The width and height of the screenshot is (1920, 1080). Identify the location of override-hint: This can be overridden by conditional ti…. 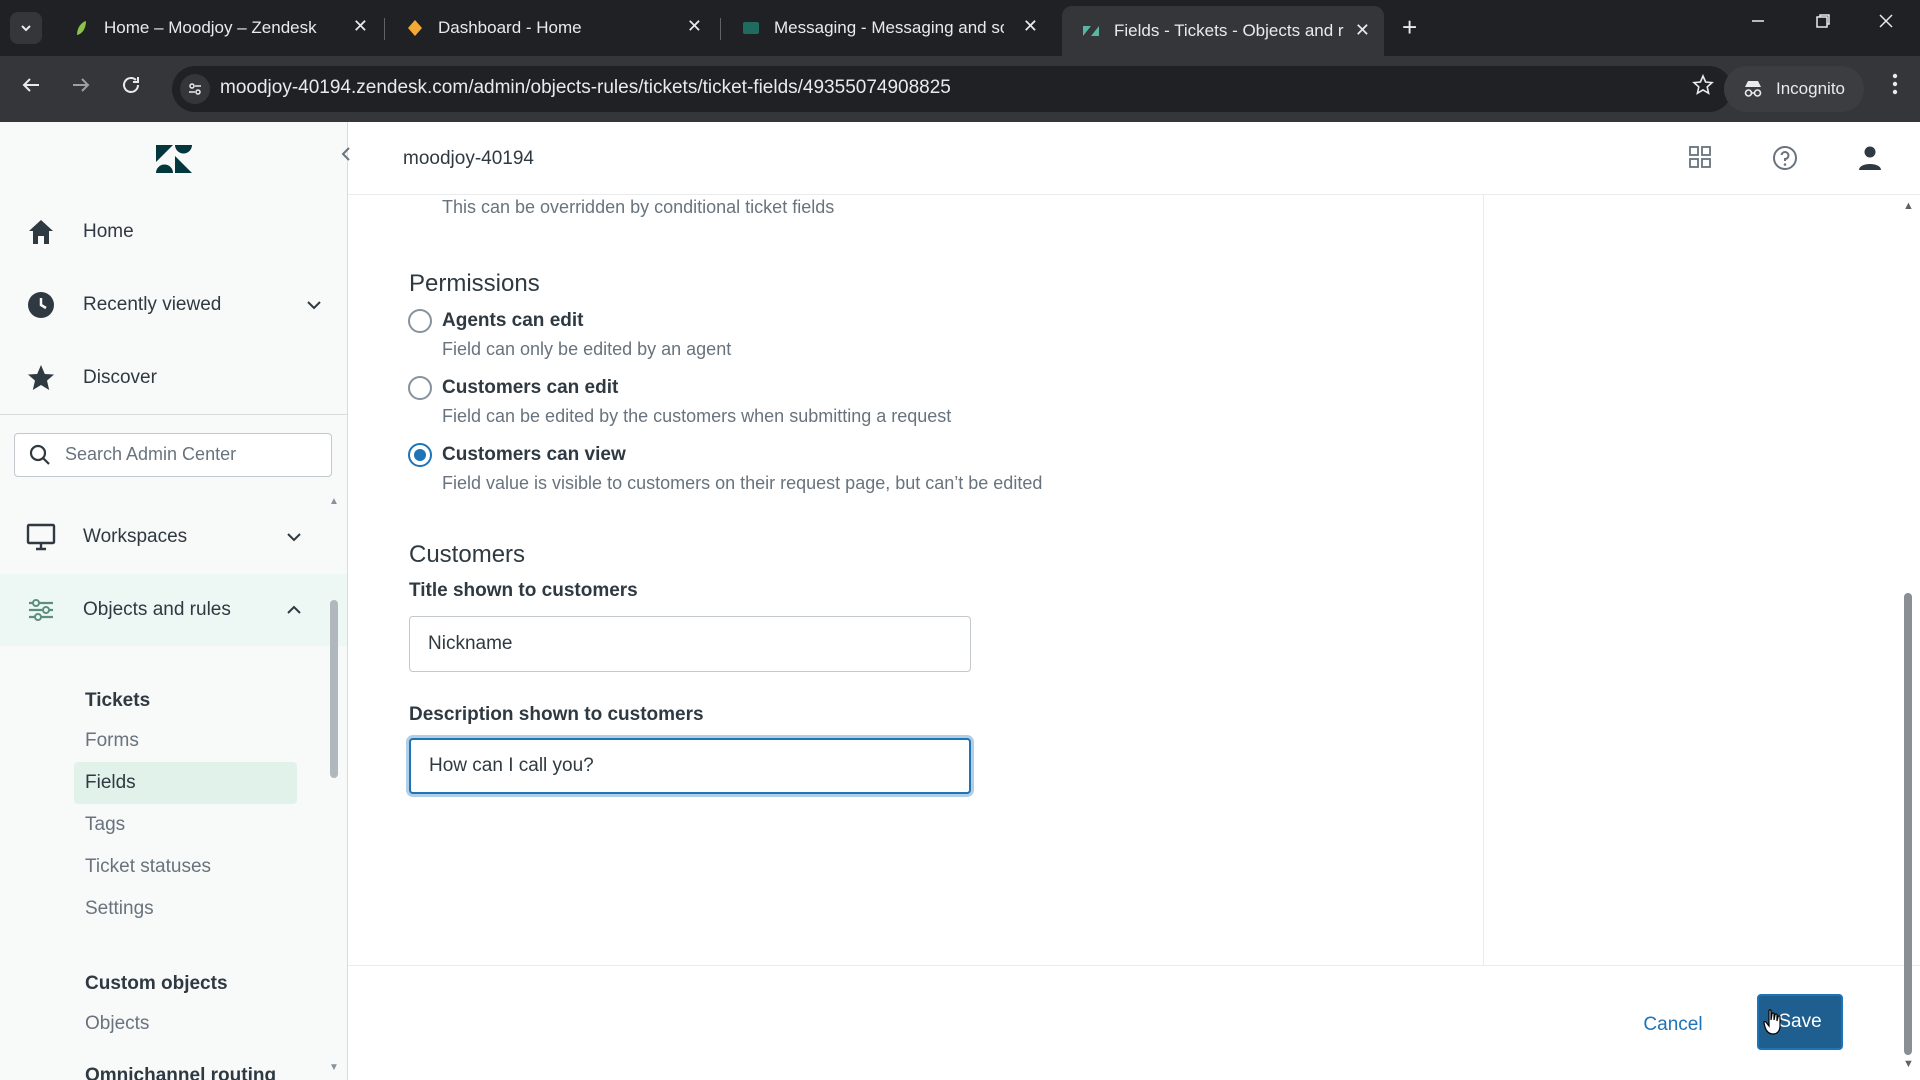
(638, 207).